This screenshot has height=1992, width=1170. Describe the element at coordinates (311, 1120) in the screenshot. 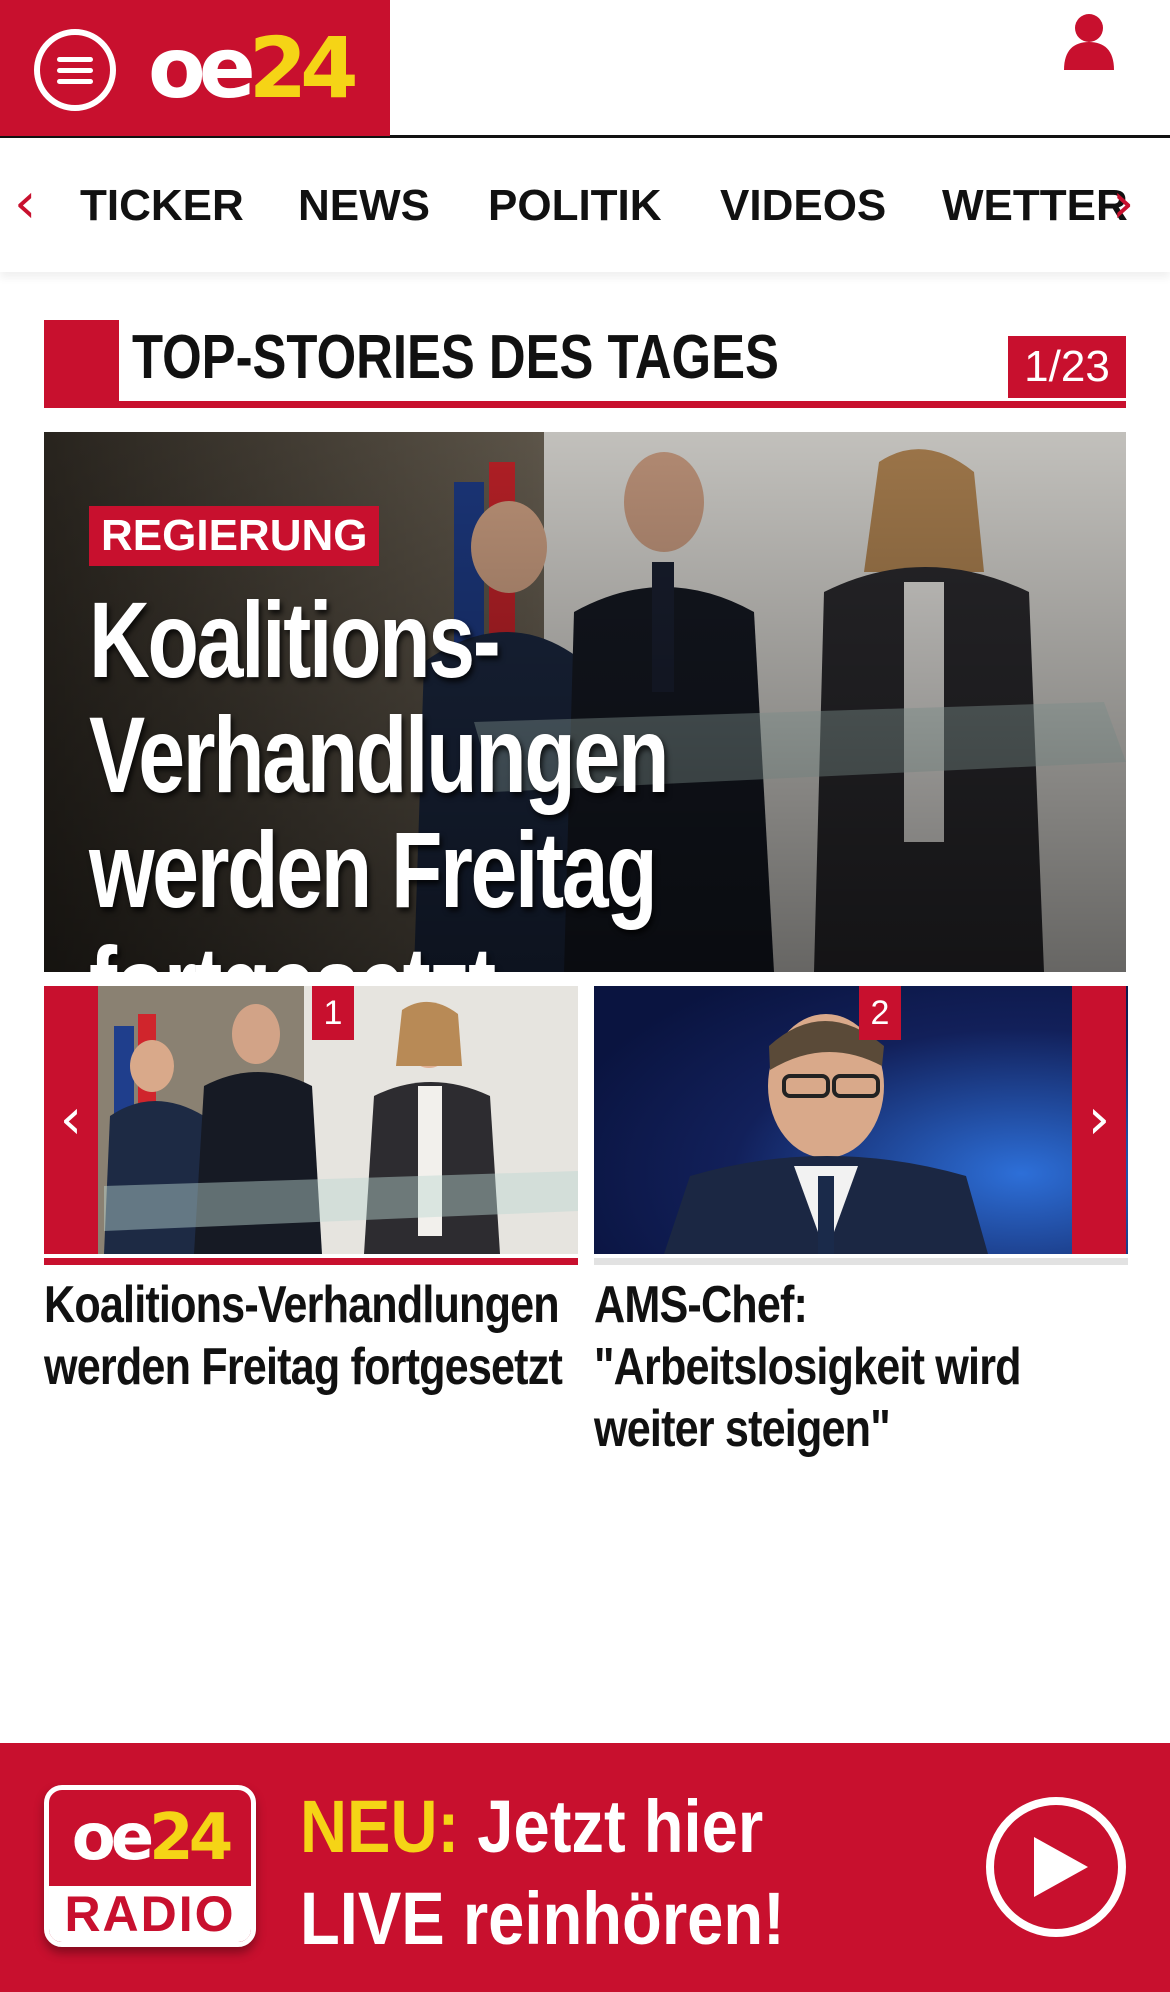

I see `teaser-image` at that location.